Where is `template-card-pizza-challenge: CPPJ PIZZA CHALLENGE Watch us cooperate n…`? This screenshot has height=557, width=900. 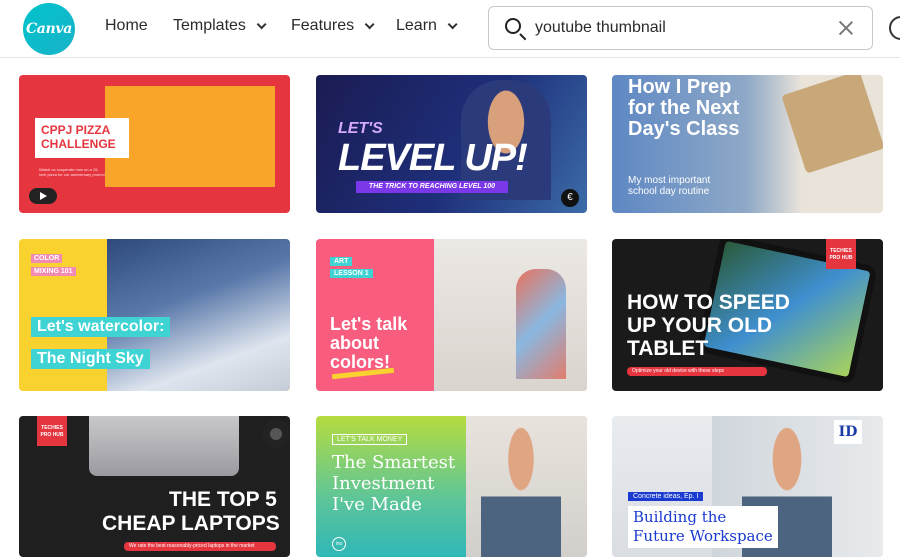
template-card-pizza-challenge: CPPJ PIZZA CHALLENGE Watch us cooperate n… is located at coordinates (154, 144).